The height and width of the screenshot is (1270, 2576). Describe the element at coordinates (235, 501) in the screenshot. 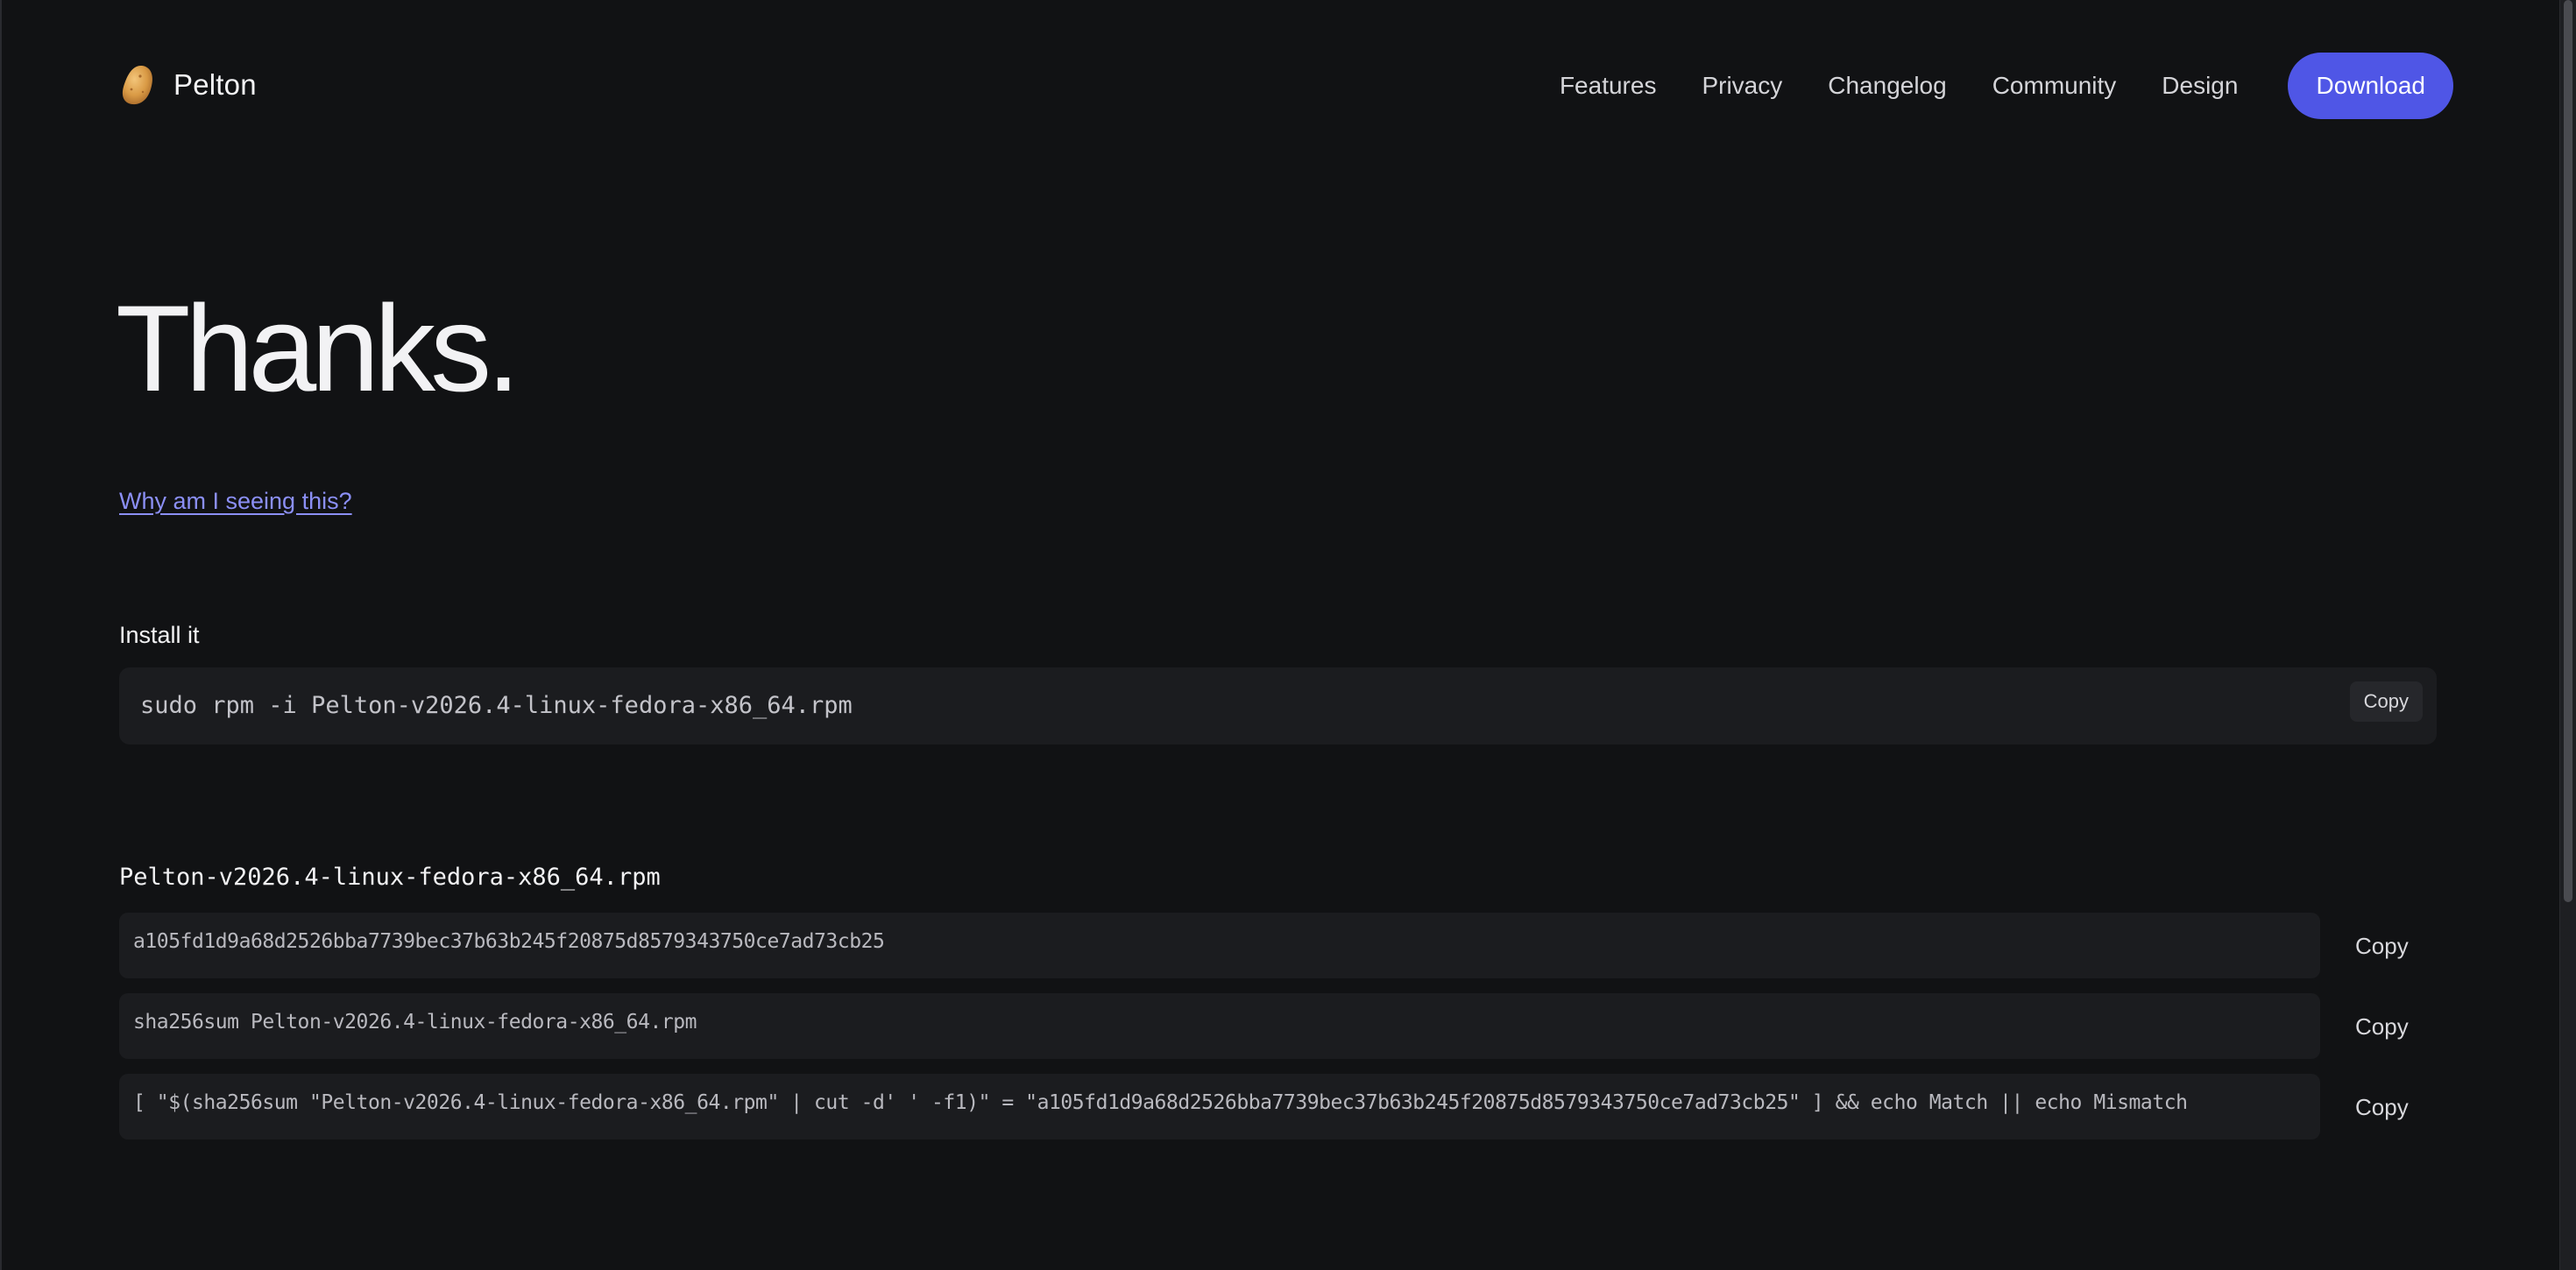

I see `why-link: Why am I seeing this?` at that location.